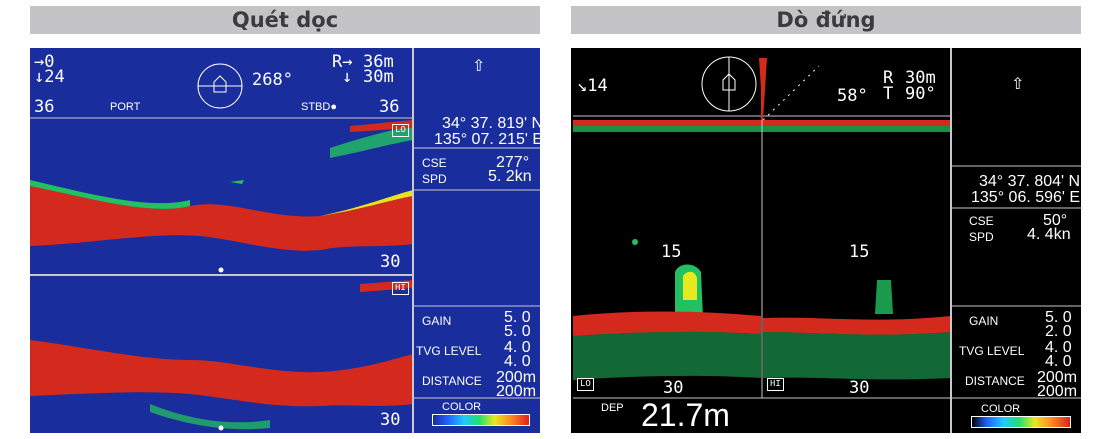  What do you see at coordinates (221, 185) in the screenshot?
I see `upper-echo-panel` at bounding box center [221, 185].